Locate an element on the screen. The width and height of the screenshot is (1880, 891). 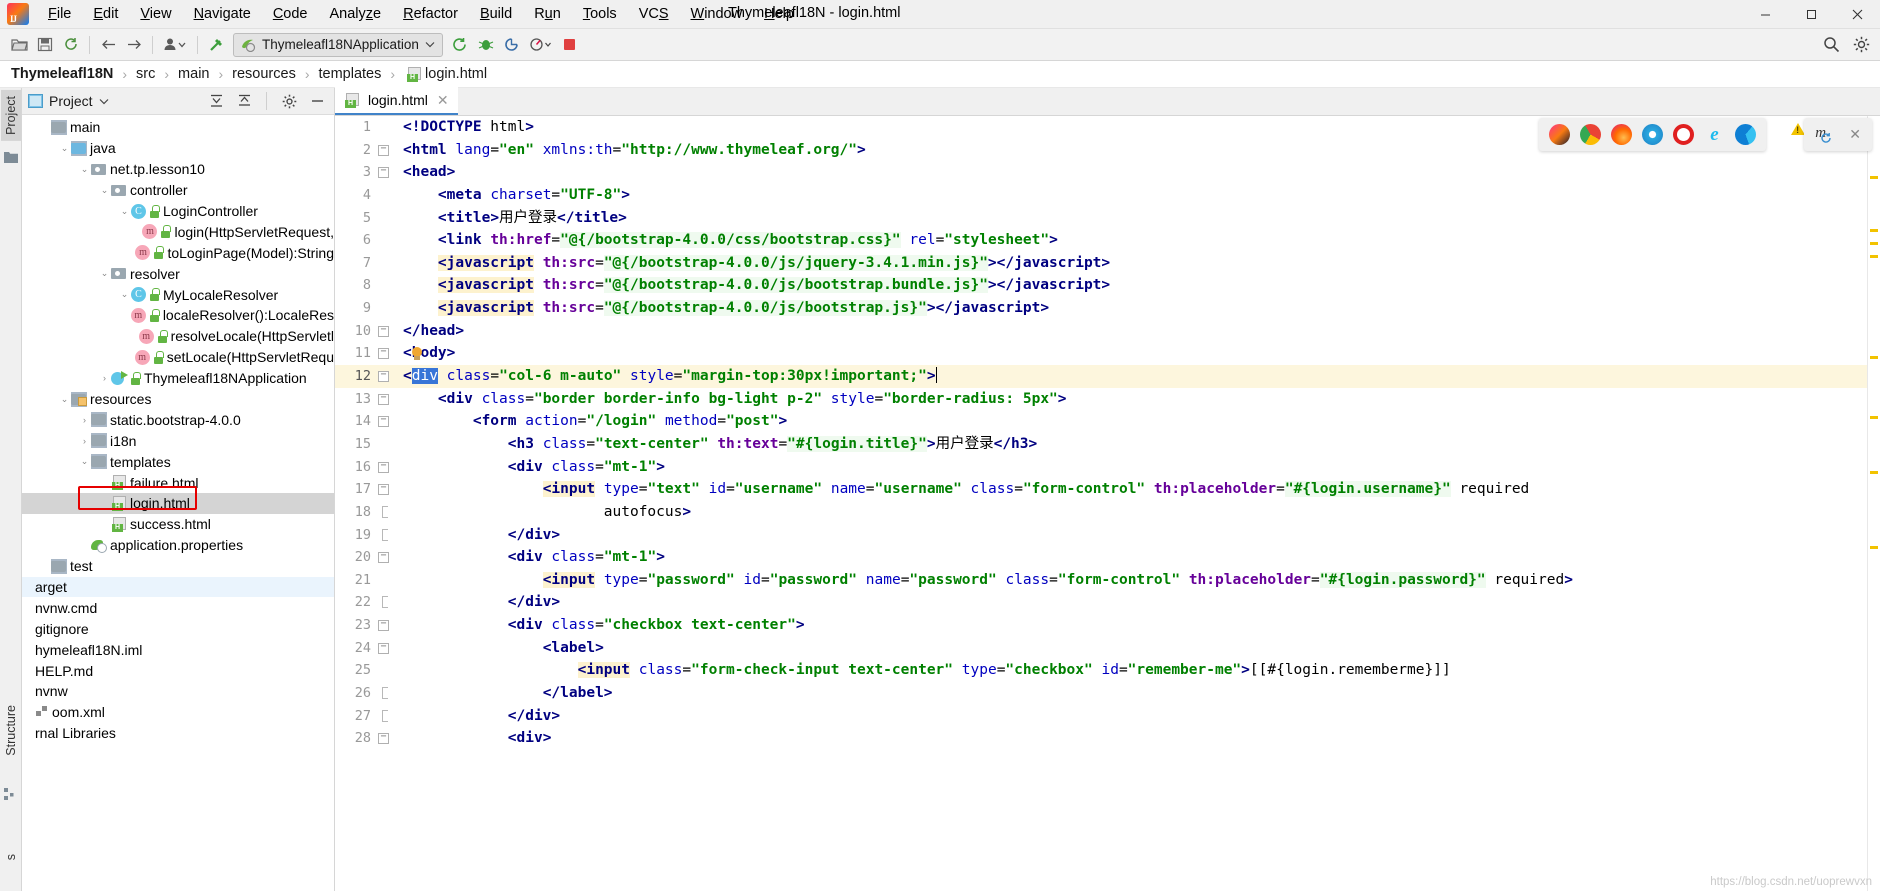
inspection-marker-strip is located at coordinates (1873, 503).